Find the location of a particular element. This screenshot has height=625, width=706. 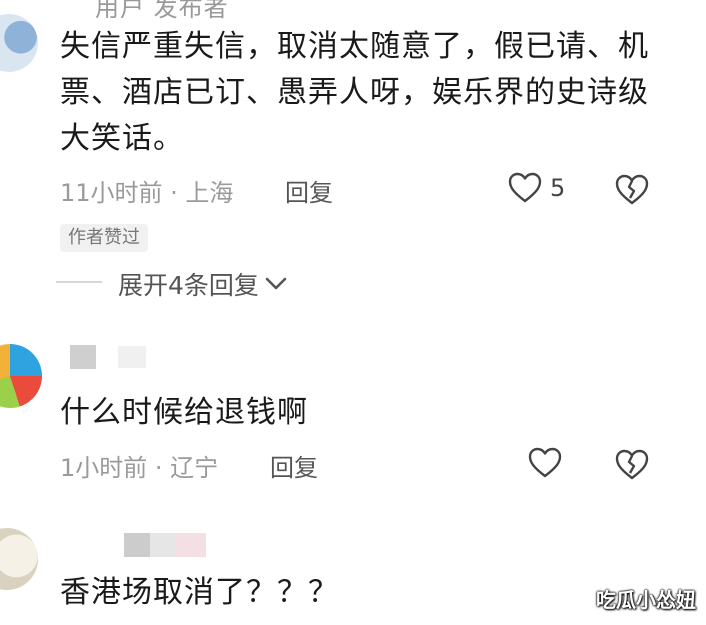

expand-replies-button: 展开4条回复 is located at coordinates (202, 284).